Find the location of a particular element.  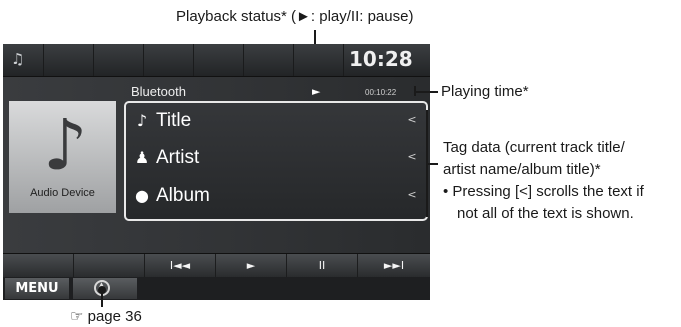

playing-time-leader is located at coordinates (426, 92).